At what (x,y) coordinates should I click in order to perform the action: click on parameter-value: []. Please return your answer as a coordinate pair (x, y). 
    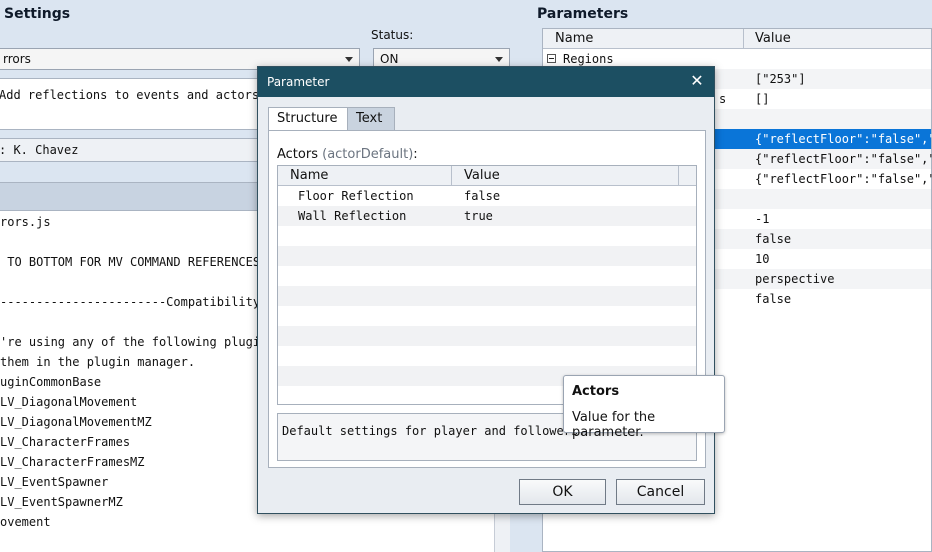
    Looking at the image, I should click on (762, 99).